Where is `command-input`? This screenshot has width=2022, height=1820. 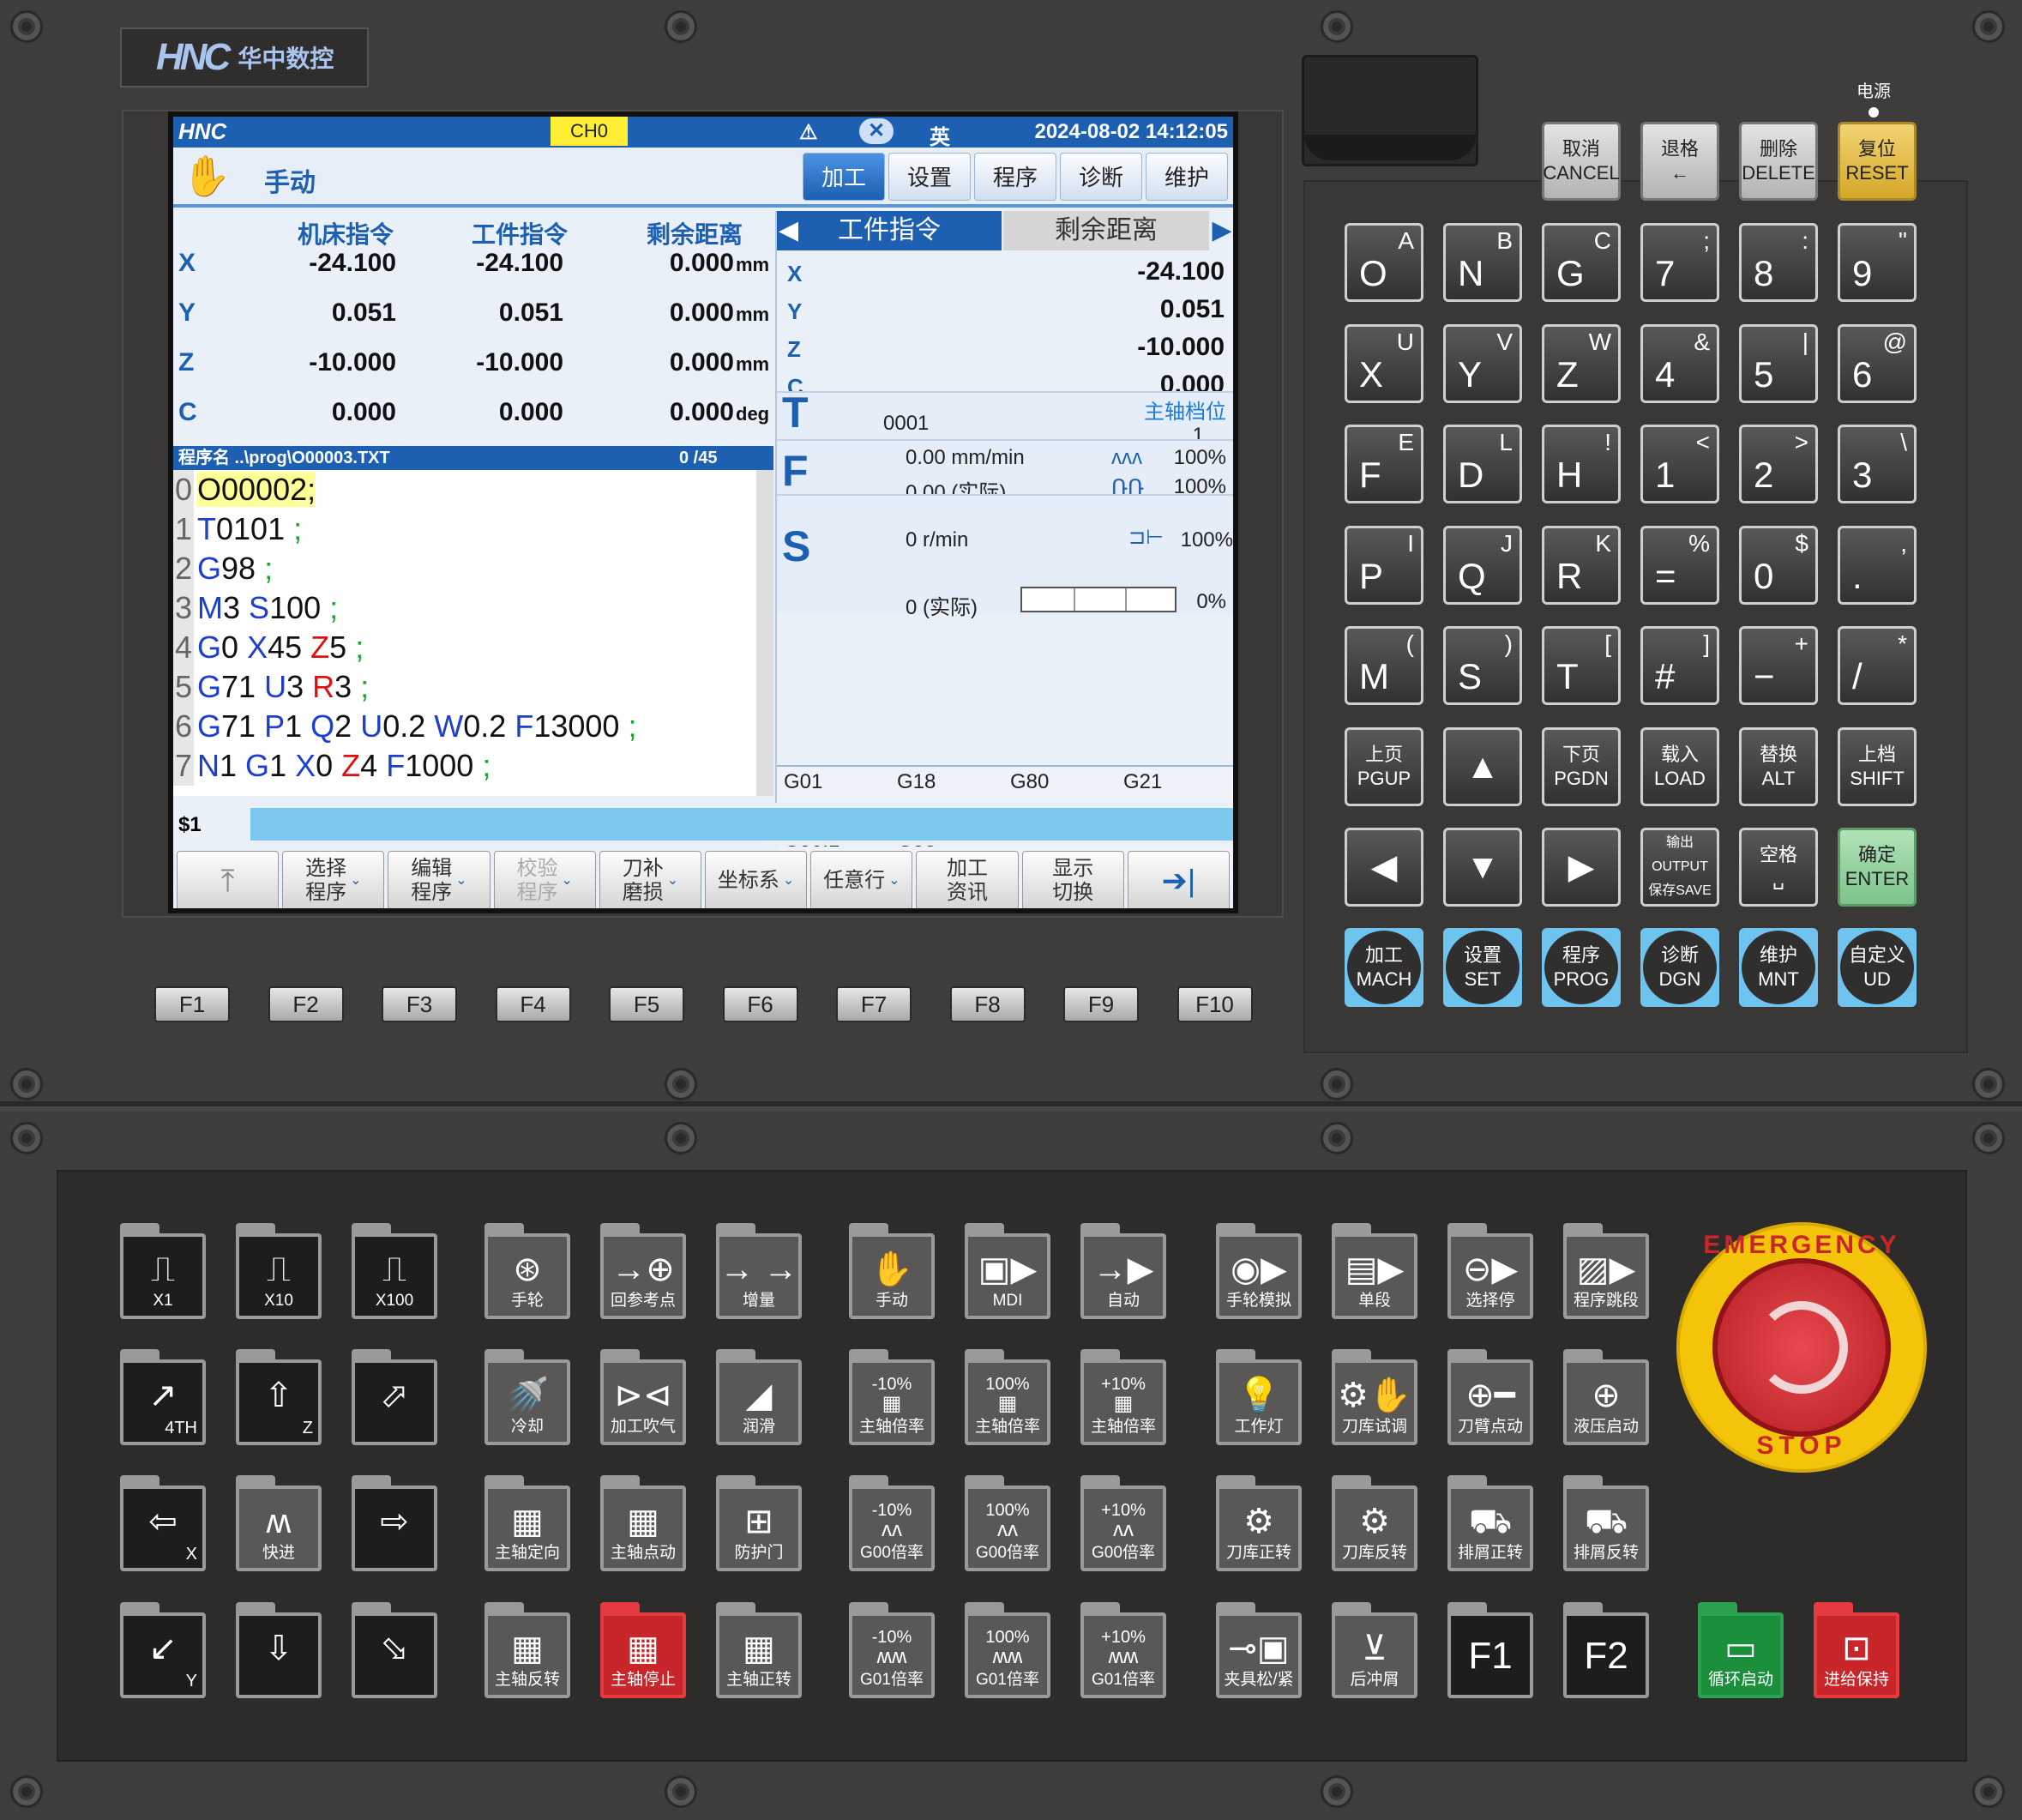
command-input is located at coordinates (741, 825).